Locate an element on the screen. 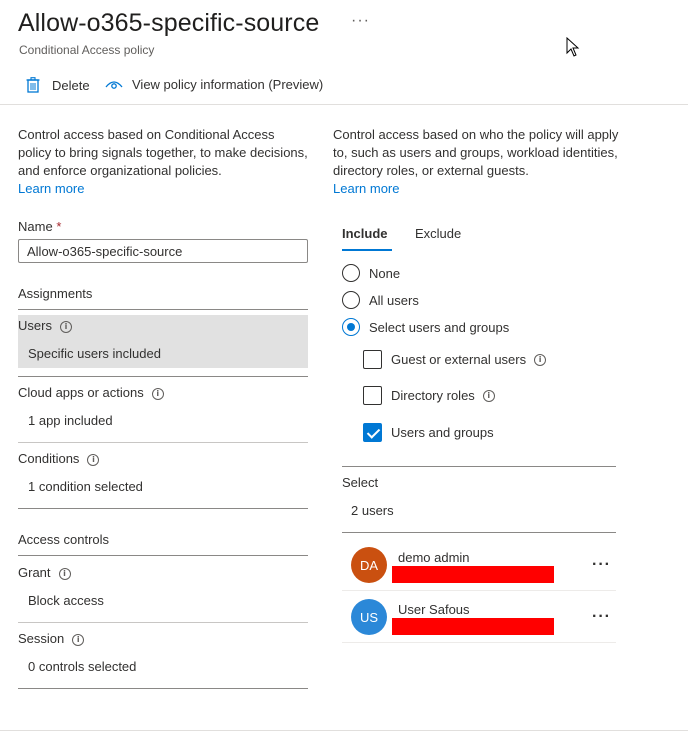 This screenshot has width=688, height=736. more-options-button: ··· is located at coordinates (360, 21).